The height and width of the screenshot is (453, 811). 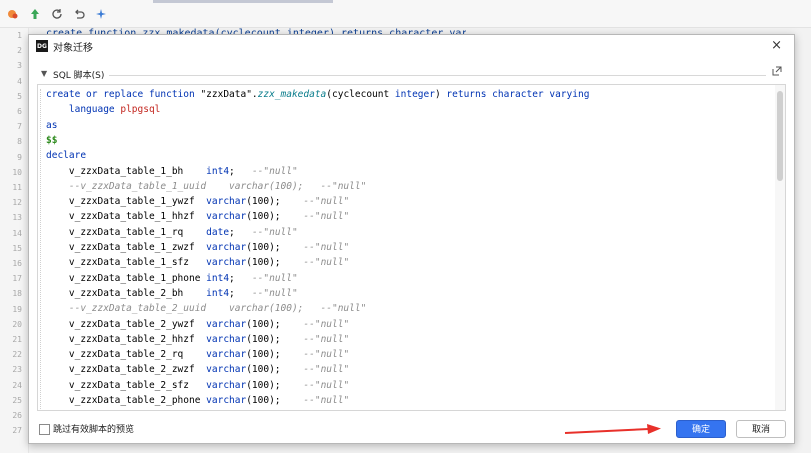 I want to click on undo-icon, so click(x=79, y=14).